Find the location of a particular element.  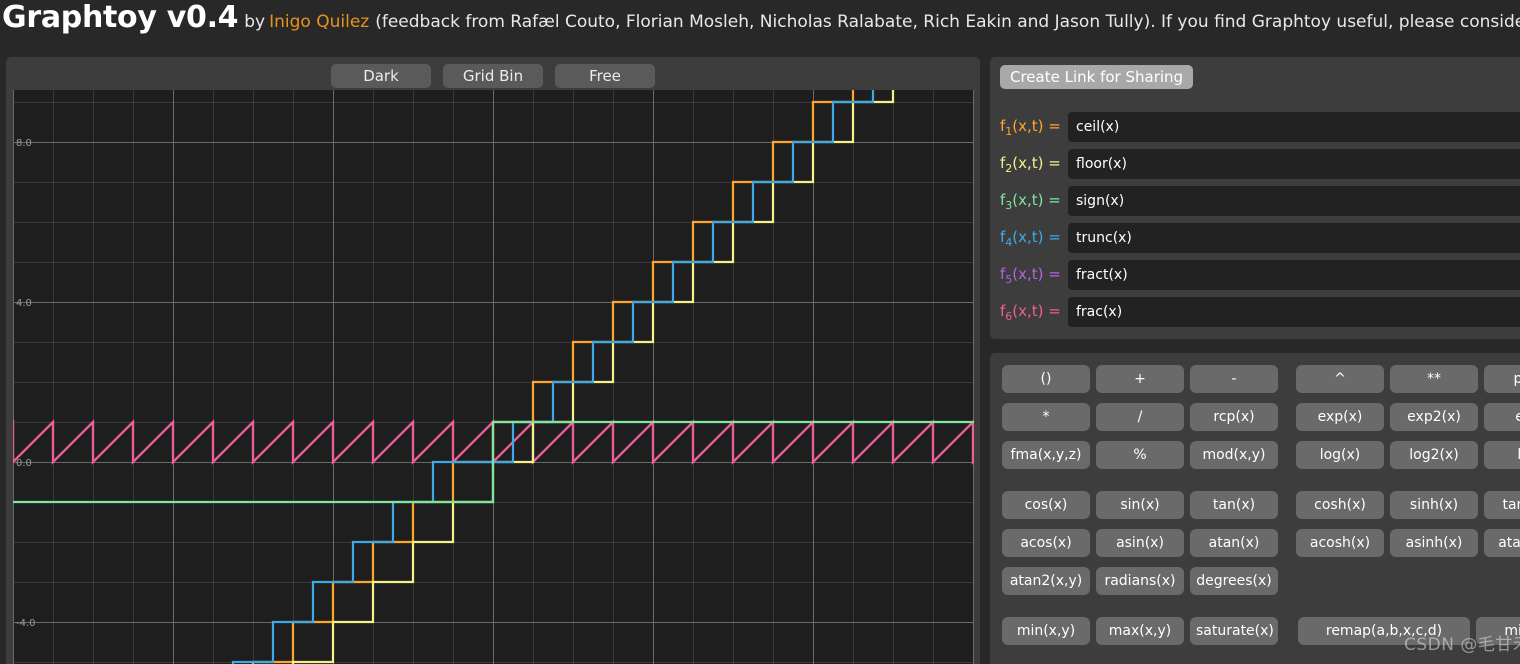

func-row-left-2: fma(x,y,z)% mod(x,y) is located at coordinates (1140, 455).